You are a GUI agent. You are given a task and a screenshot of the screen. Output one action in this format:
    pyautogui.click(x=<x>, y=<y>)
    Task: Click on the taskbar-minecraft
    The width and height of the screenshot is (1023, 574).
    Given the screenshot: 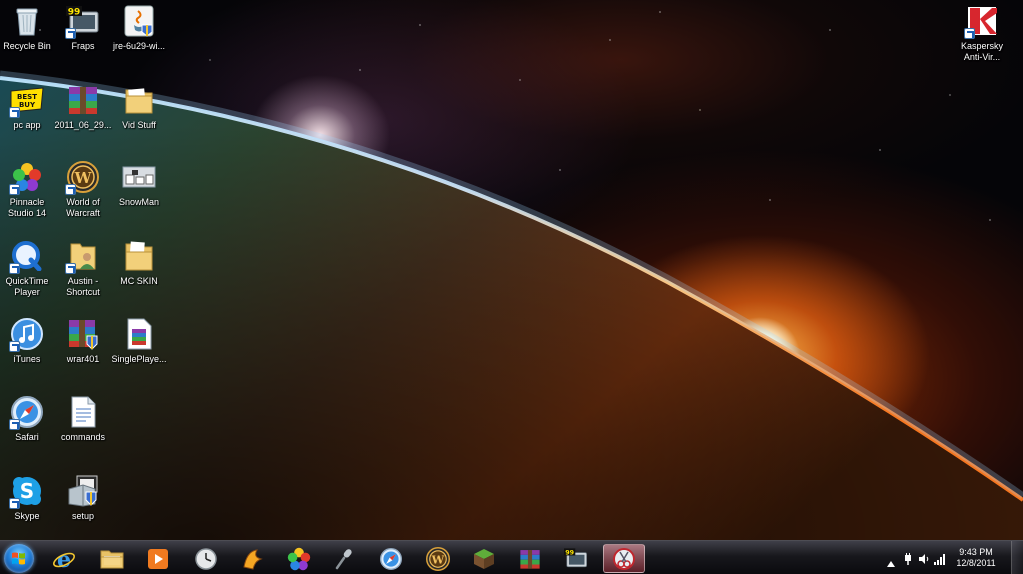 What is the action you would take?
    pyautogui.click(x=484, y=558)
    